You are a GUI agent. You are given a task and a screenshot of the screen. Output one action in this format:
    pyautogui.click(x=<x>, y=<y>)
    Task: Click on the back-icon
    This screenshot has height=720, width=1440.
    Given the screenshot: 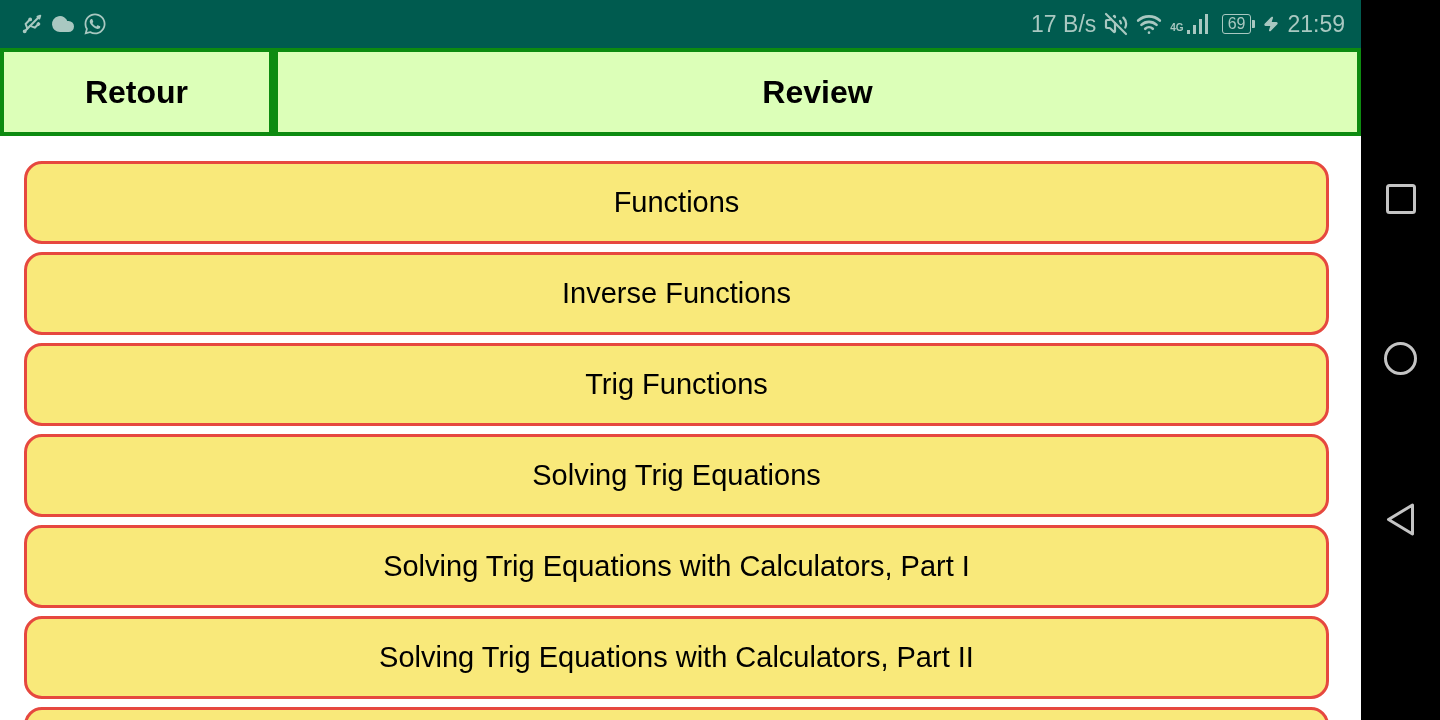 What is the action you would take?
    pyautogui.click(x=1400, y=519)
    